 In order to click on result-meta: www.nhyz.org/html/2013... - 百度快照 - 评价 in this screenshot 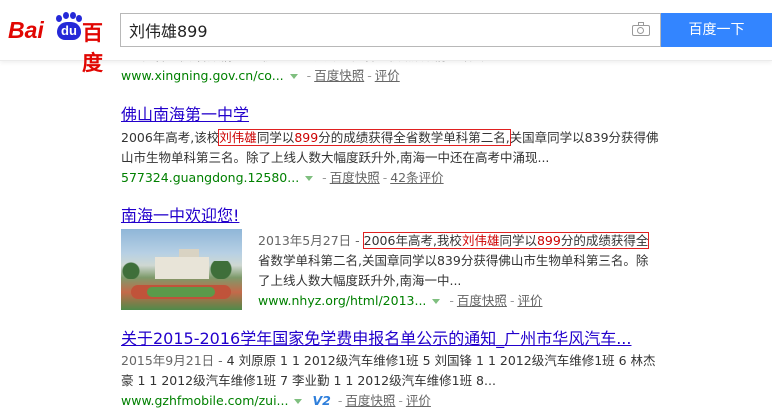, I will do `click(400, 300)`.